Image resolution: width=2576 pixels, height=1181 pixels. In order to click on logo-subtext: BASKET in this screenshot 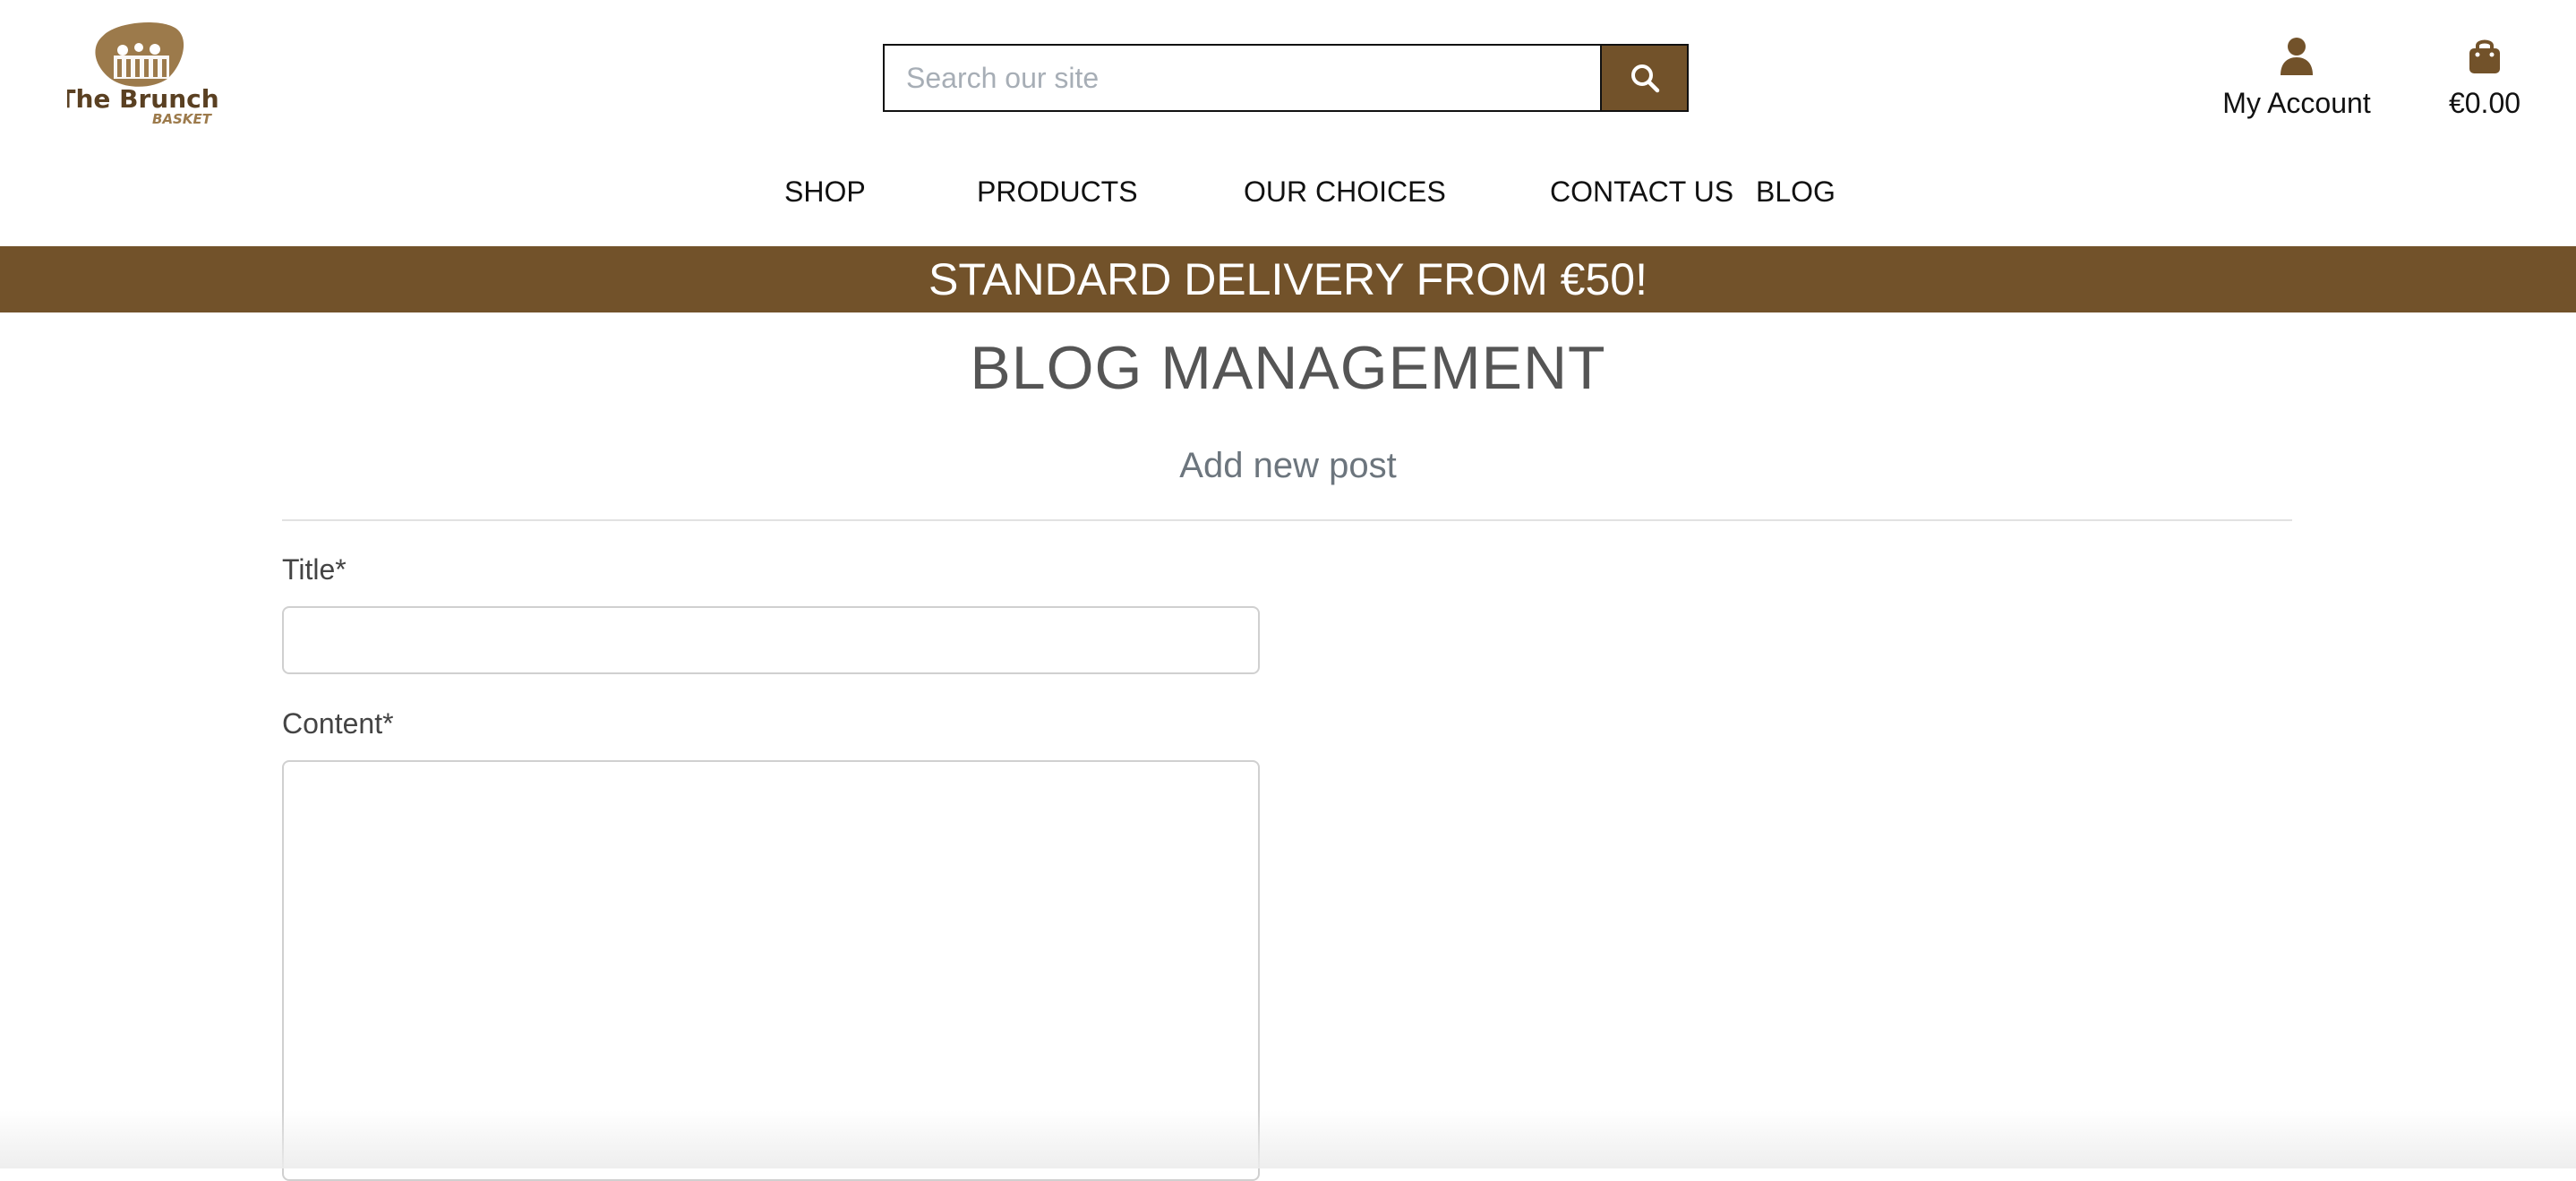, I will do `click(182, 119)`.